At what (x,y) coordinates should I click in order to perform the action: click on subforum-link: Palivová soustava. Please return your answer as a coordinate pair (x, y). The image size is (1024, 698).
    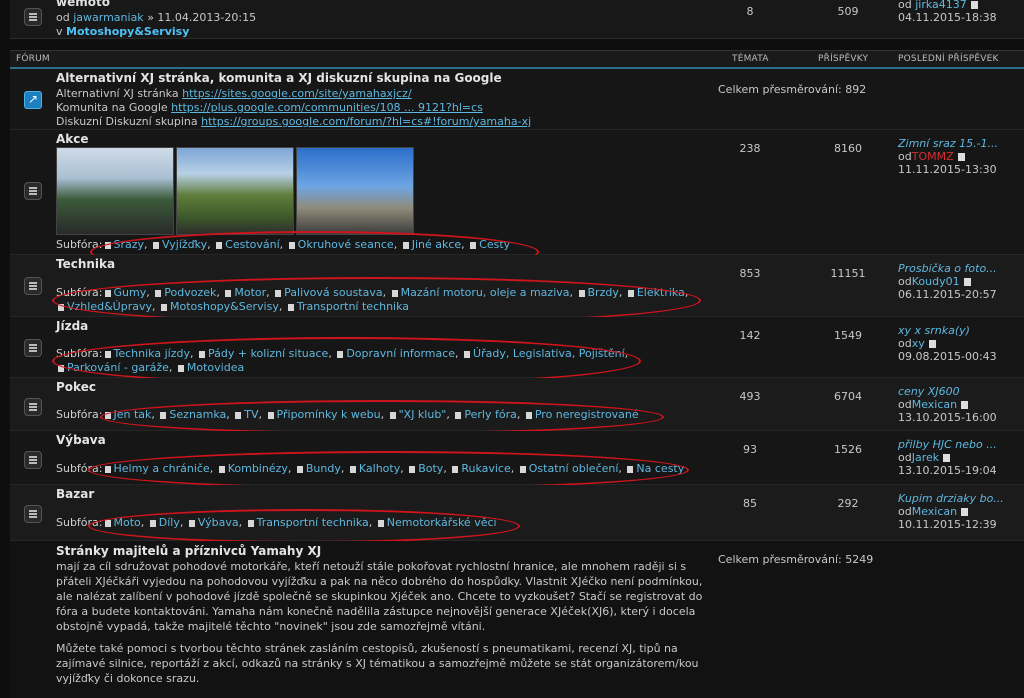
    Looking at the image, I should click on (333, 292).